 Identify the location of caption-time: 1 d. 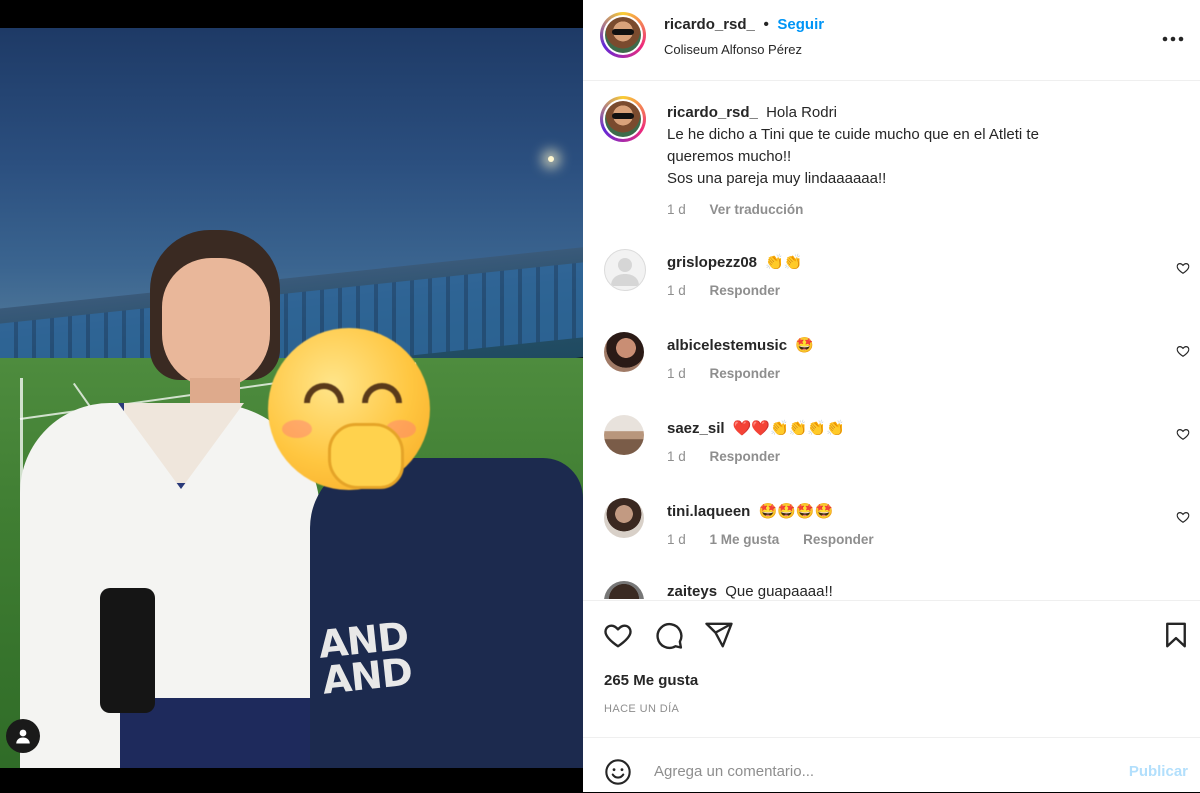
(676, 209).